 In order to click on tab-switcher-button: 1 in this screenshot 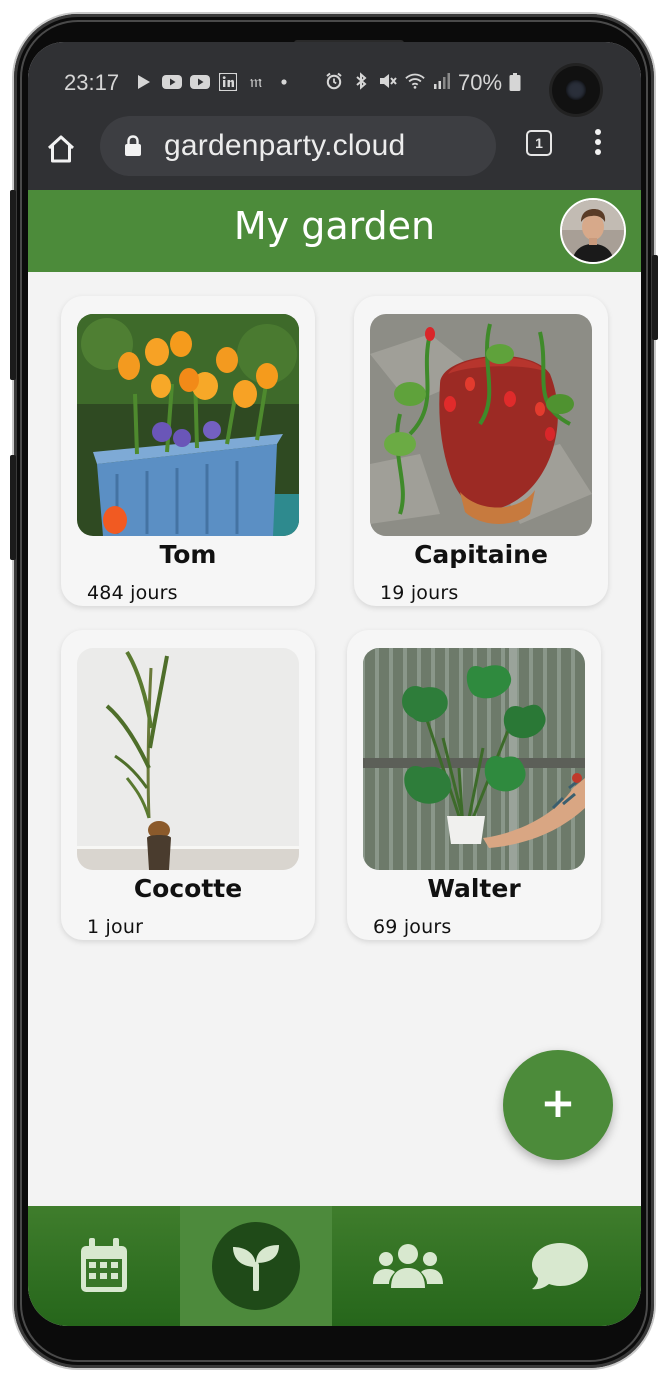, I will do `click(539, 143)`.